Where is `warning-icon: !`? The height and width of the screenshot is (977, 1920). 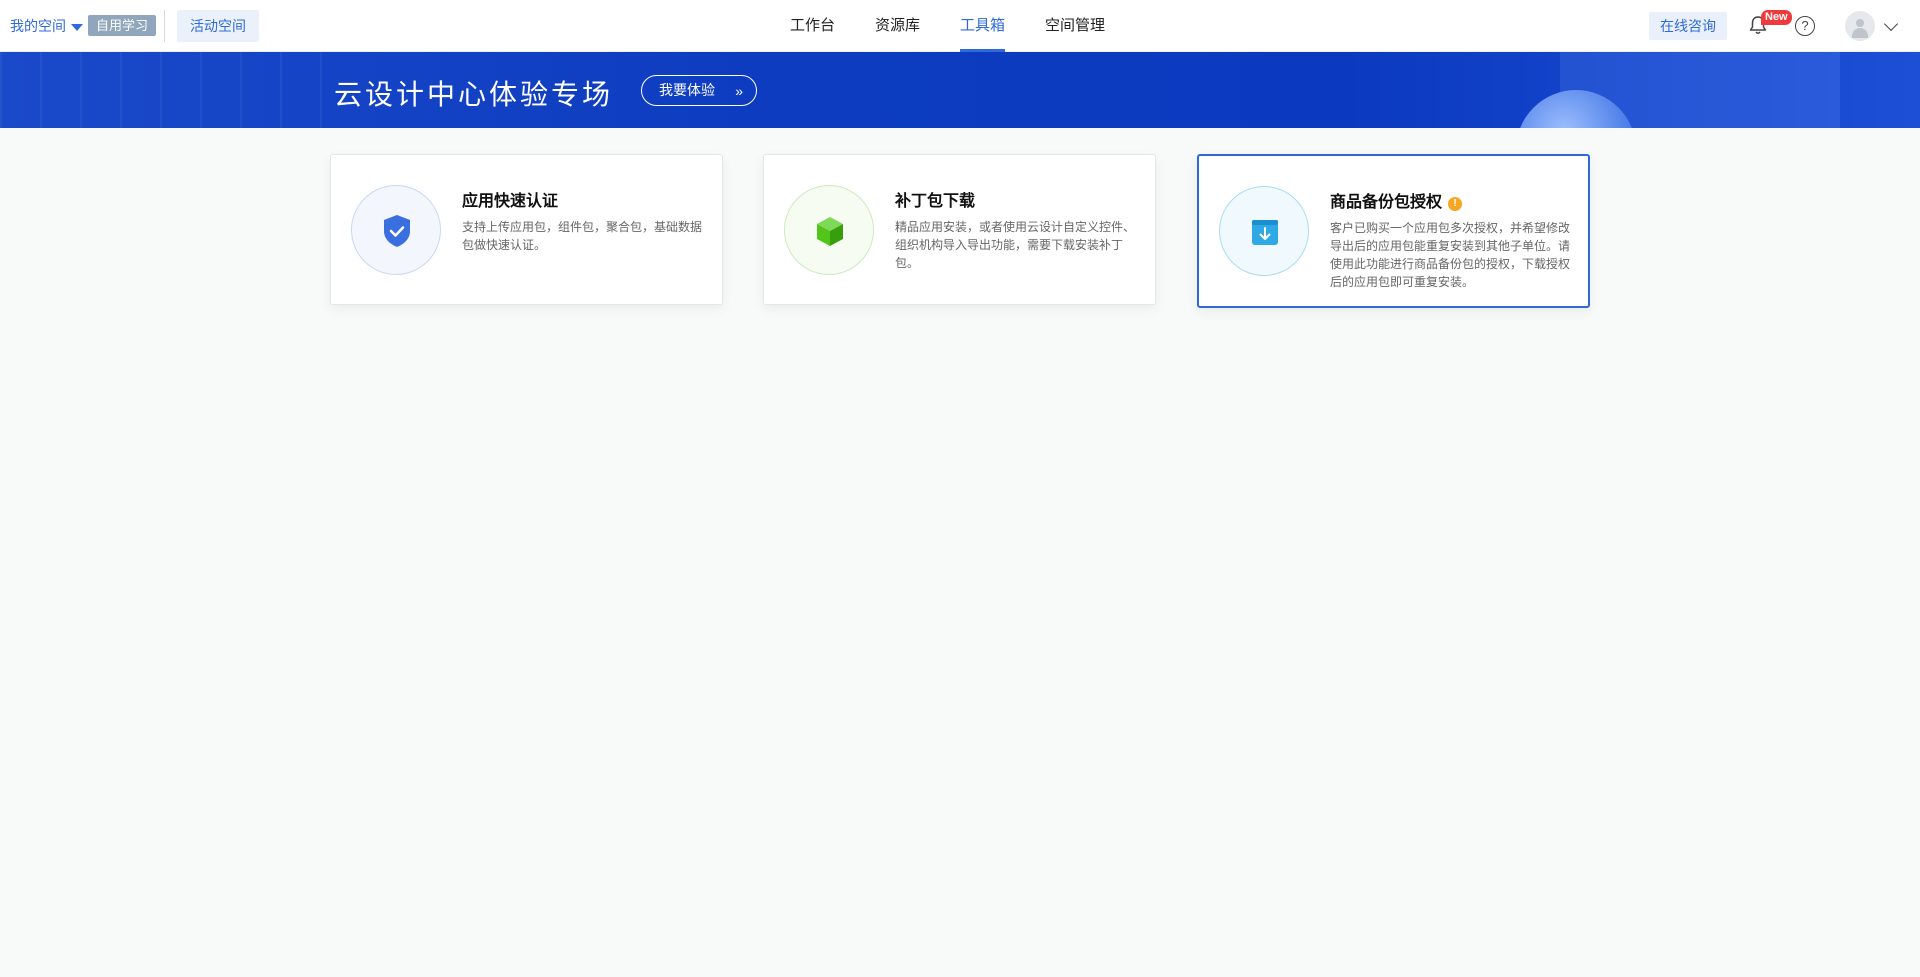 warning-icon: ! is located at coordinates (1455, 204).